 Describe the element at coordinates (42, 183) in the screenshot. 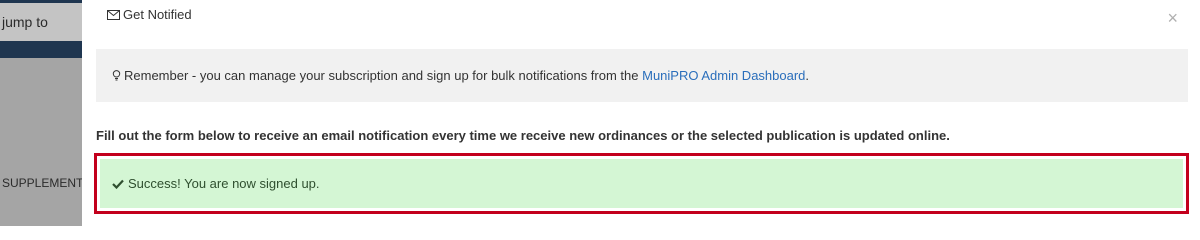

I see `supplement-label: SUPPLEMENT` at that location.